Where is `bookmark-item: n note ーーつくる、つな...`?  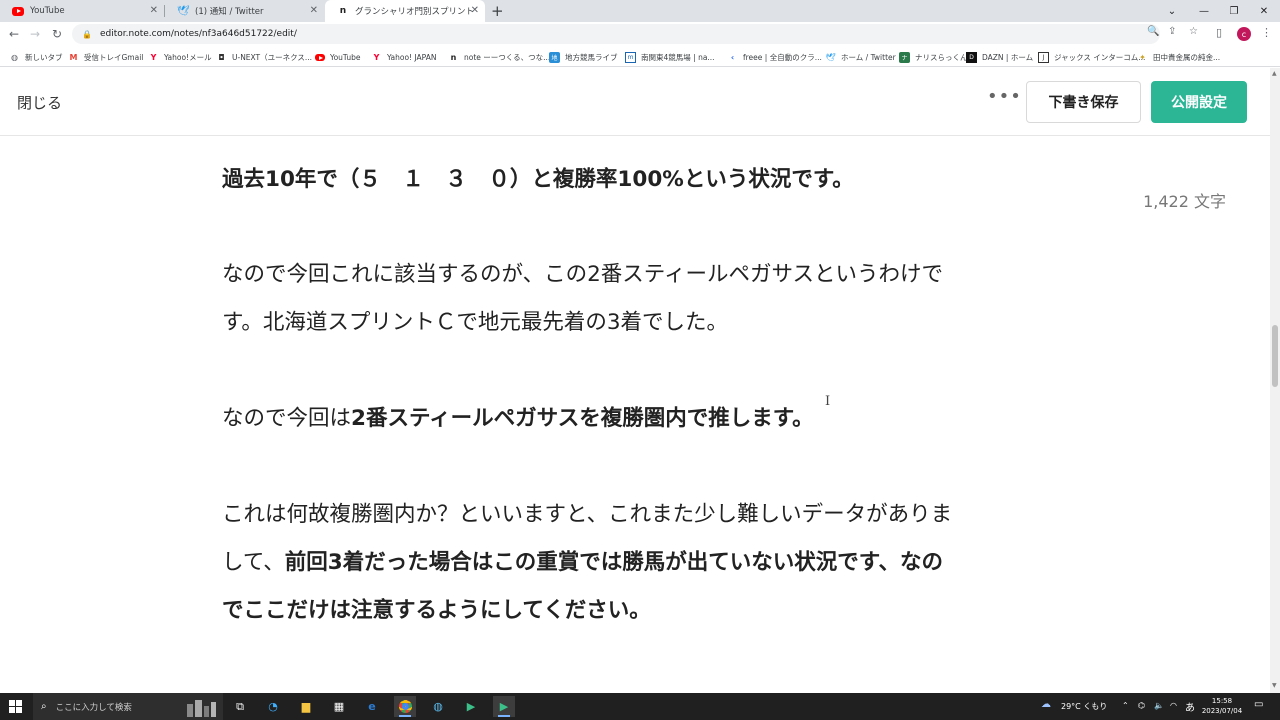 bookmark-item: n note ーーつくる、つな... is located at coordinates (499, 57).